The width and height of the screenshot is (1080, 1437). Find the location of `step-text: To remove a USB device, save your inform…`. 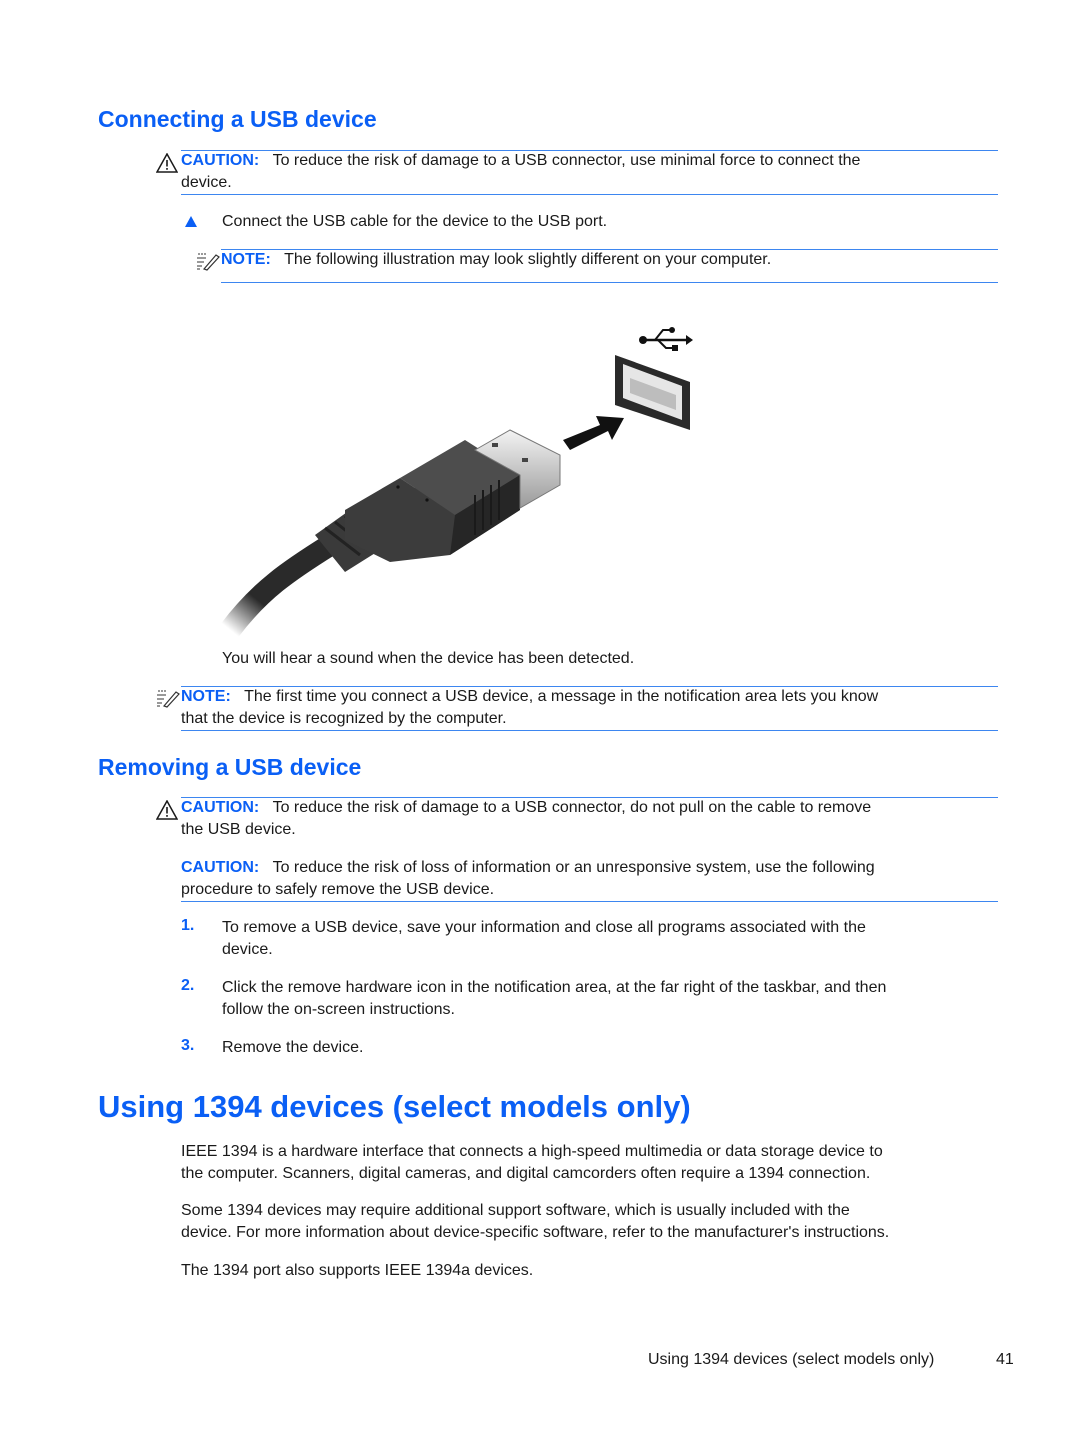

step-text: To remove a USB device, save your inform… is located at coordinates (544, 939).